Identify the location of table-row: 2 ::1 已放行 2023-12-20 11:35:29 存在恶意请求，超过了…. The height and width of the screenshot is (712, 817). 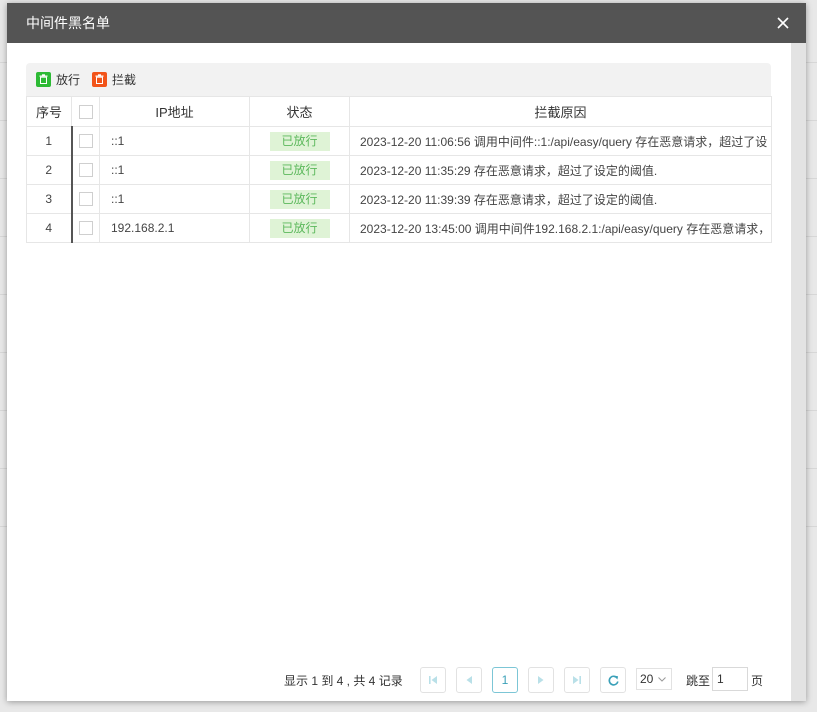
(399, 170).